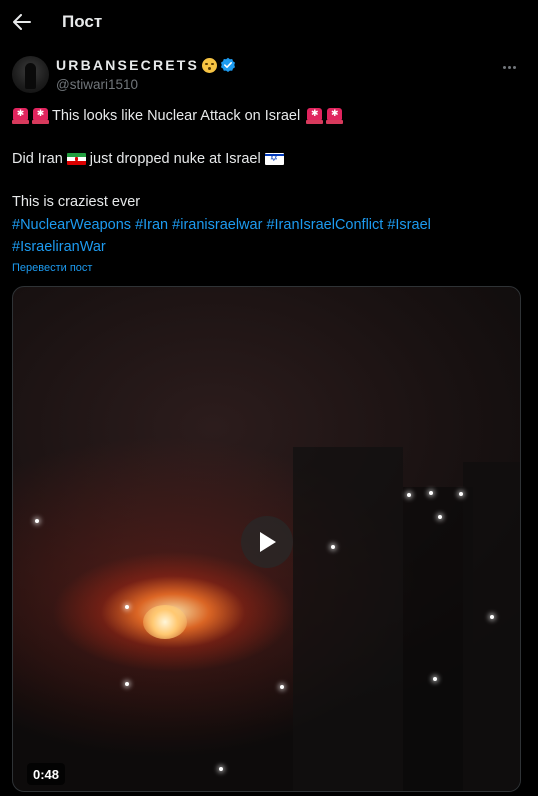 The height and width of the screenshot is (796, 538). I want to click on avatar-silhouette, so click(30, 76).